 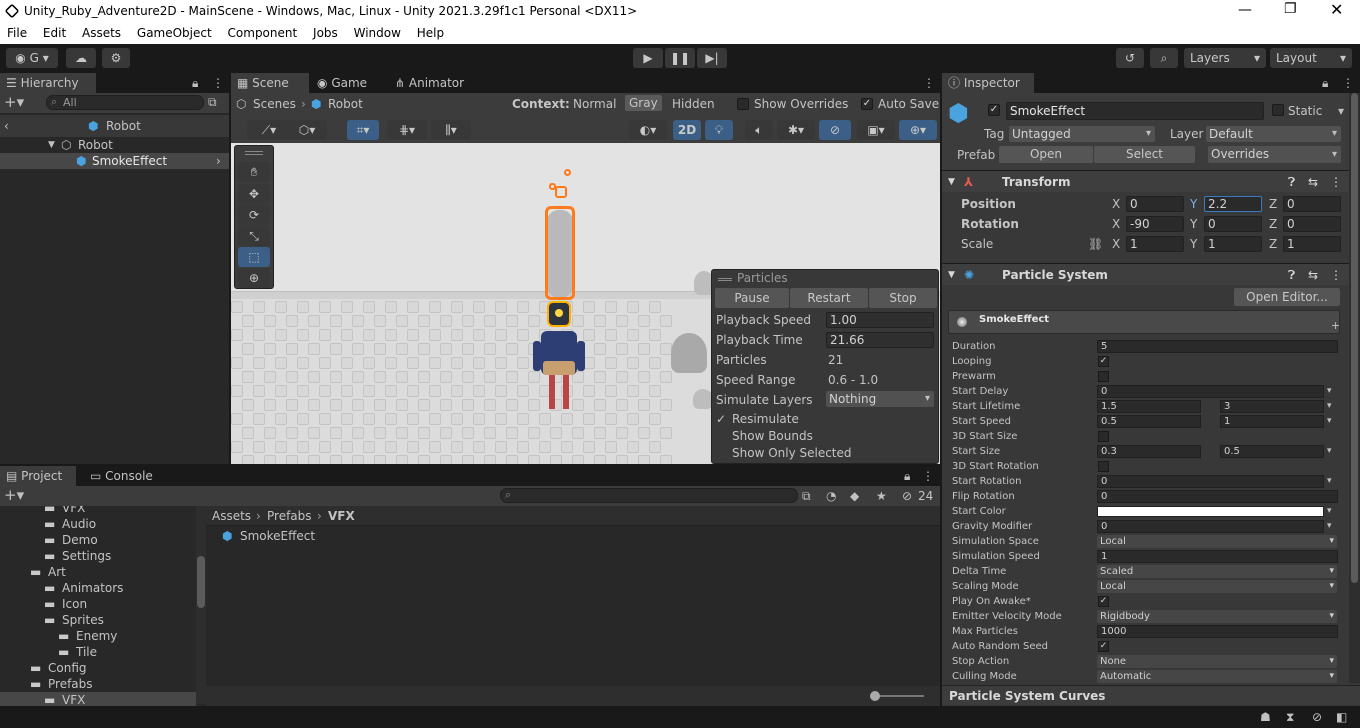 What do you see at coordinates (1145, 274) in the screenshot?
I see `particle-system-header: ▼ ✺ Particle System ❓︎ ⇆ ⋮` at bounding box center [1145, 274].